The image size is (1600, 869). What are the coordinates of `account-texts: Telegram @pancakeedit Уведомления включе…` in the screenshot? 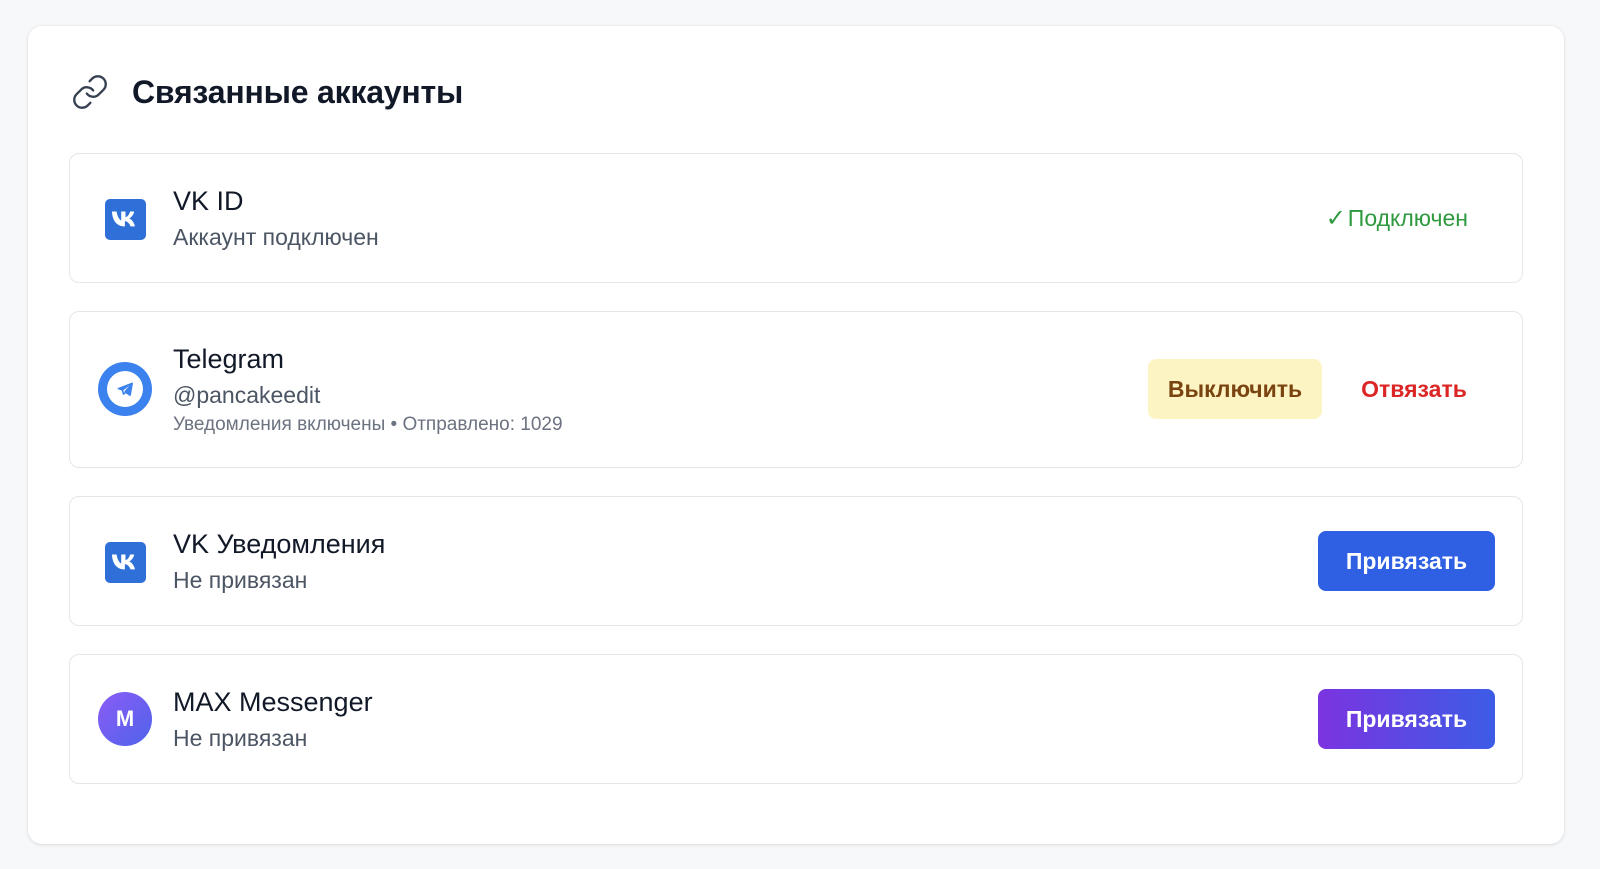 It's located at (368, 390).